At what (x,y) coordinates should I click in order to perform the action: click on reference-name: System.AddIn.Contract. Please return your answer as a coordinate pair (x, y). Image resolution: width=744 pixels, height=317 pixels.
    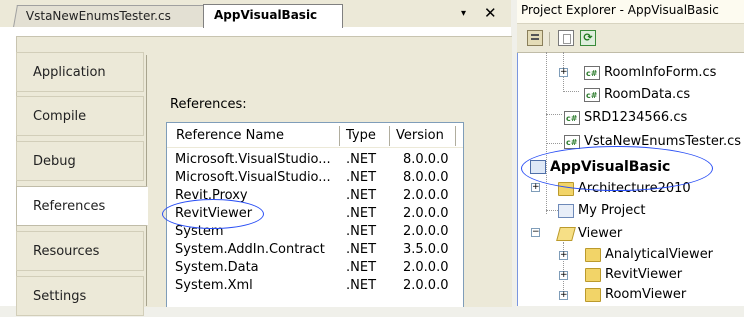
    Looking at the image, I should click on (250, 249).